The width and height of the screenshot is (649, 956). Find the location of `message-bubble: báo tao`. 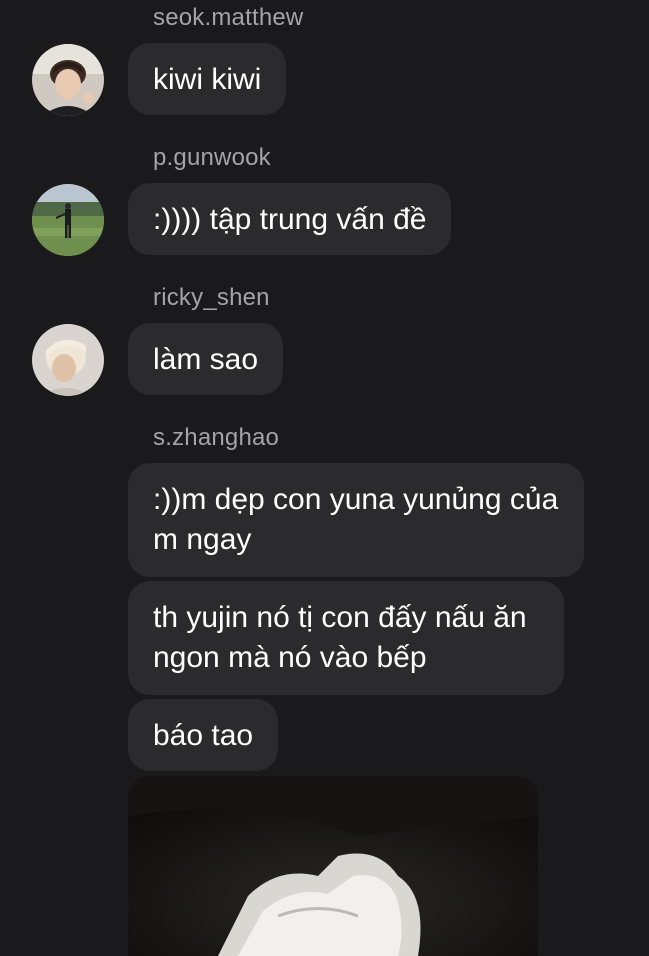

message-bubble: báo tao is located at coordinates (203, 735).